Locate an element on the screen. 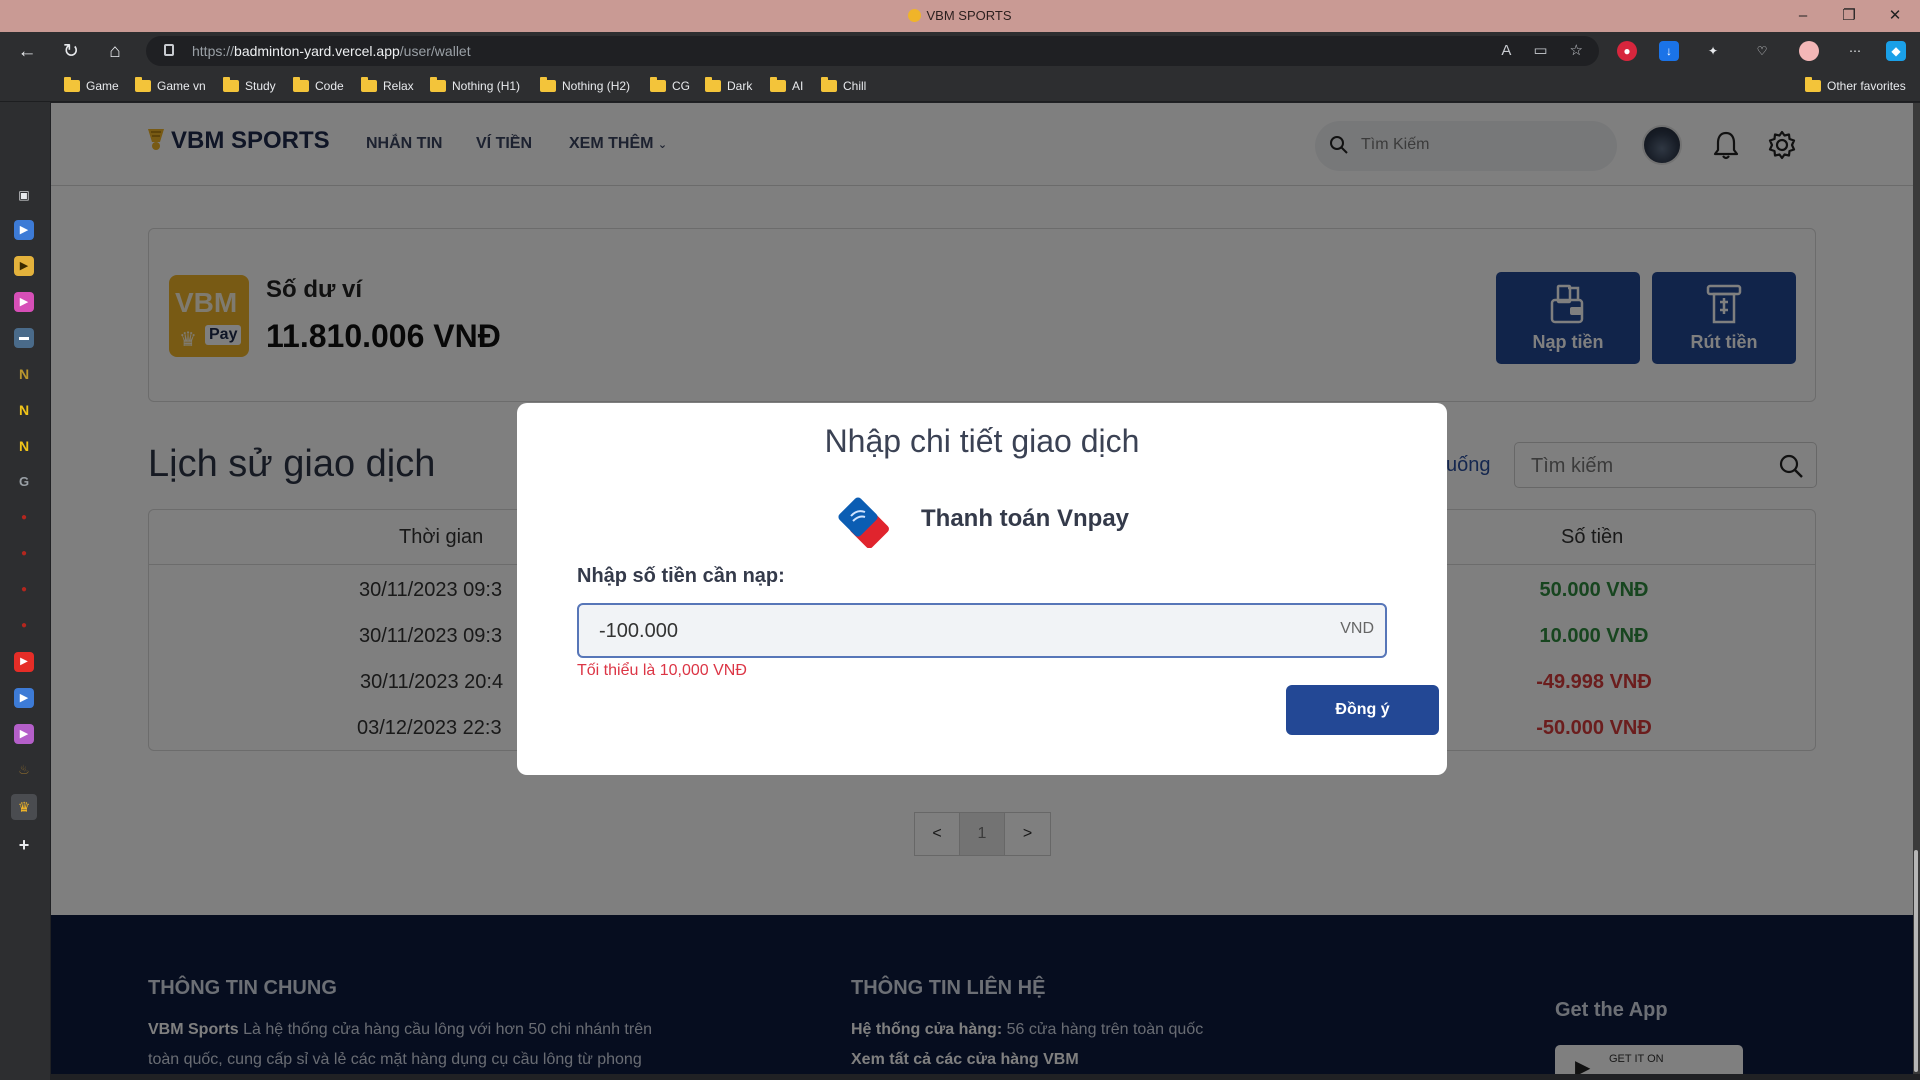 Image resolution: width=1920 pixels, height=1080 pixels. favorite-folder: Nothing (H2) is located at coordinates (585, 85).